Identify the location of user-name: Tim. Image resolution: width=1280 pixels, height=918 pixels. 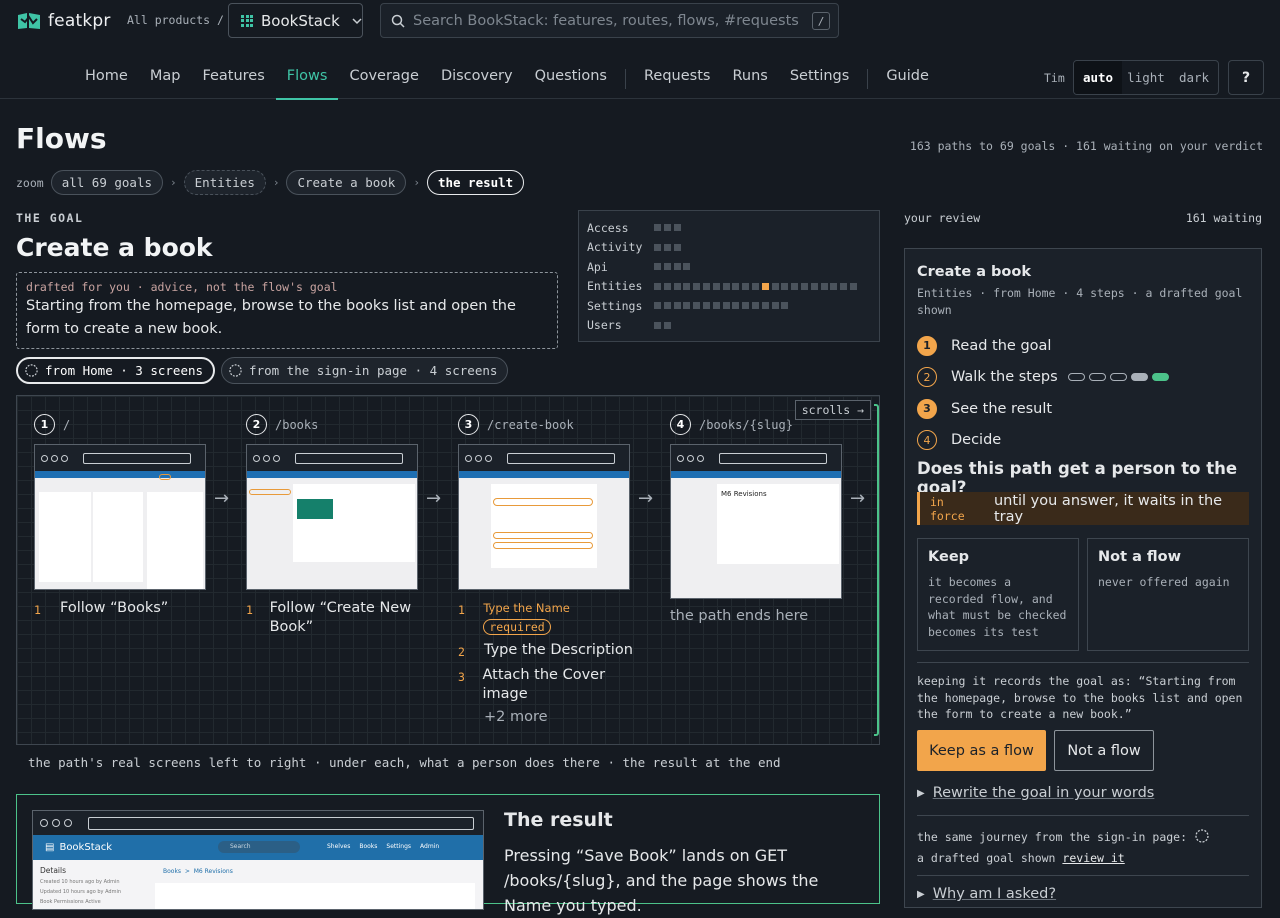
(1054, 78).